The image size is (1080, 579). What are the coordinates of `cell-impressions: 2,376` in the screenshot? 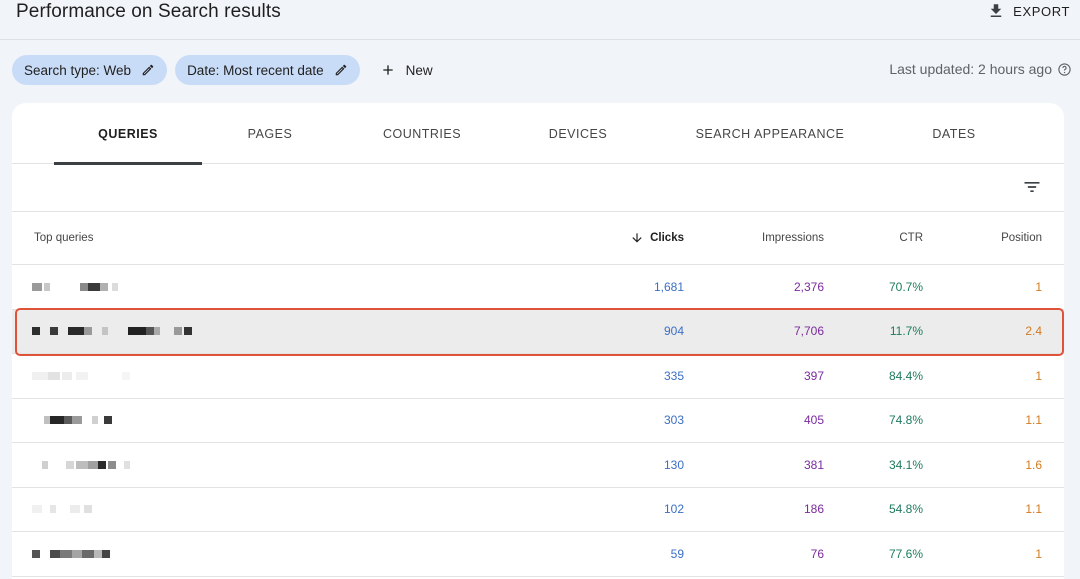 It's located at (808, 286).